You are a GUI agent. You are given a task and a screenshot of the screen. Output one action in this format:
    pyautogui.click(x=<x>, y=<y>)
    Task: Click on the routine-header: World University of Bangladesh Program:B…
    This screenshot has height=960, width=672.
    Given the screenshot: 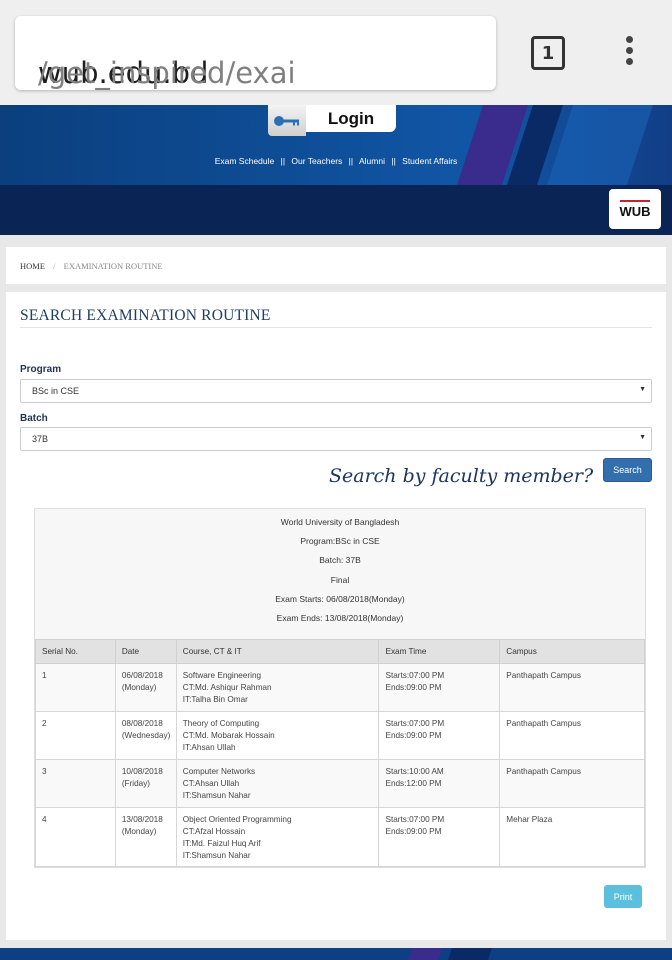 What is the action you would take?
    pyautogui.click(x=340, y=574)
    